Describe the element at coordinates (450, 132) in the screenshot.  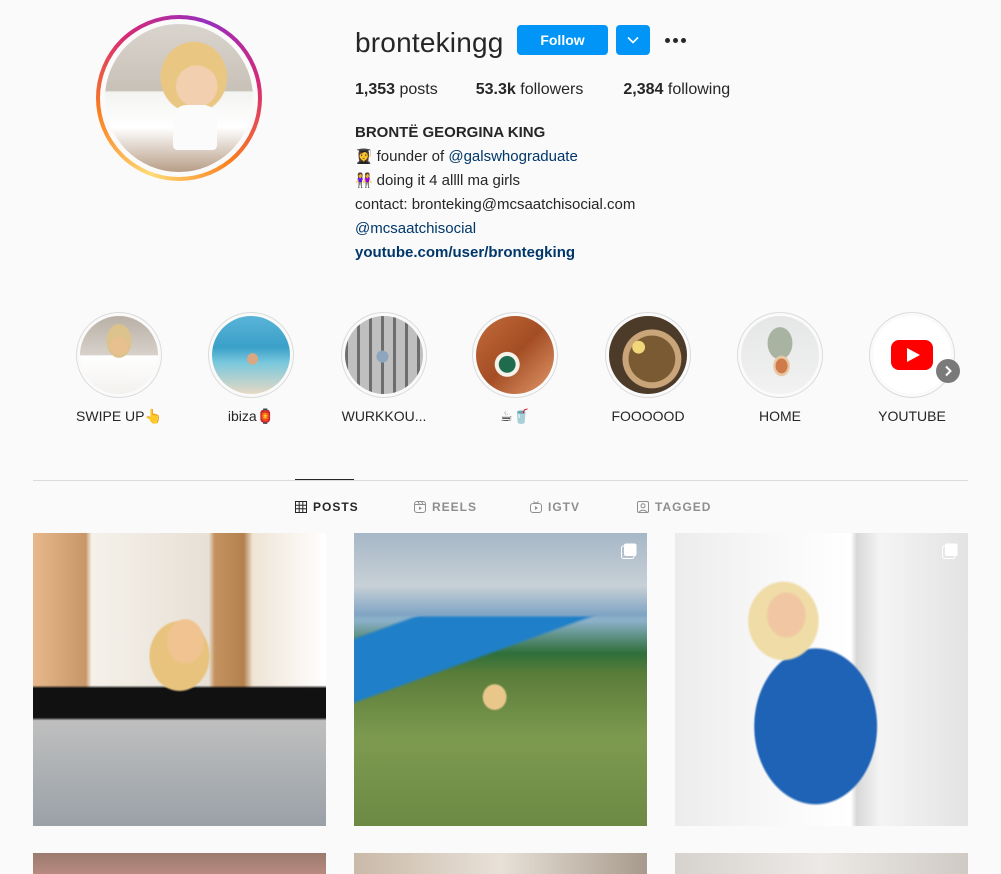
I see `profile-full-name: BRONTË GEORGINA KING` at that location.